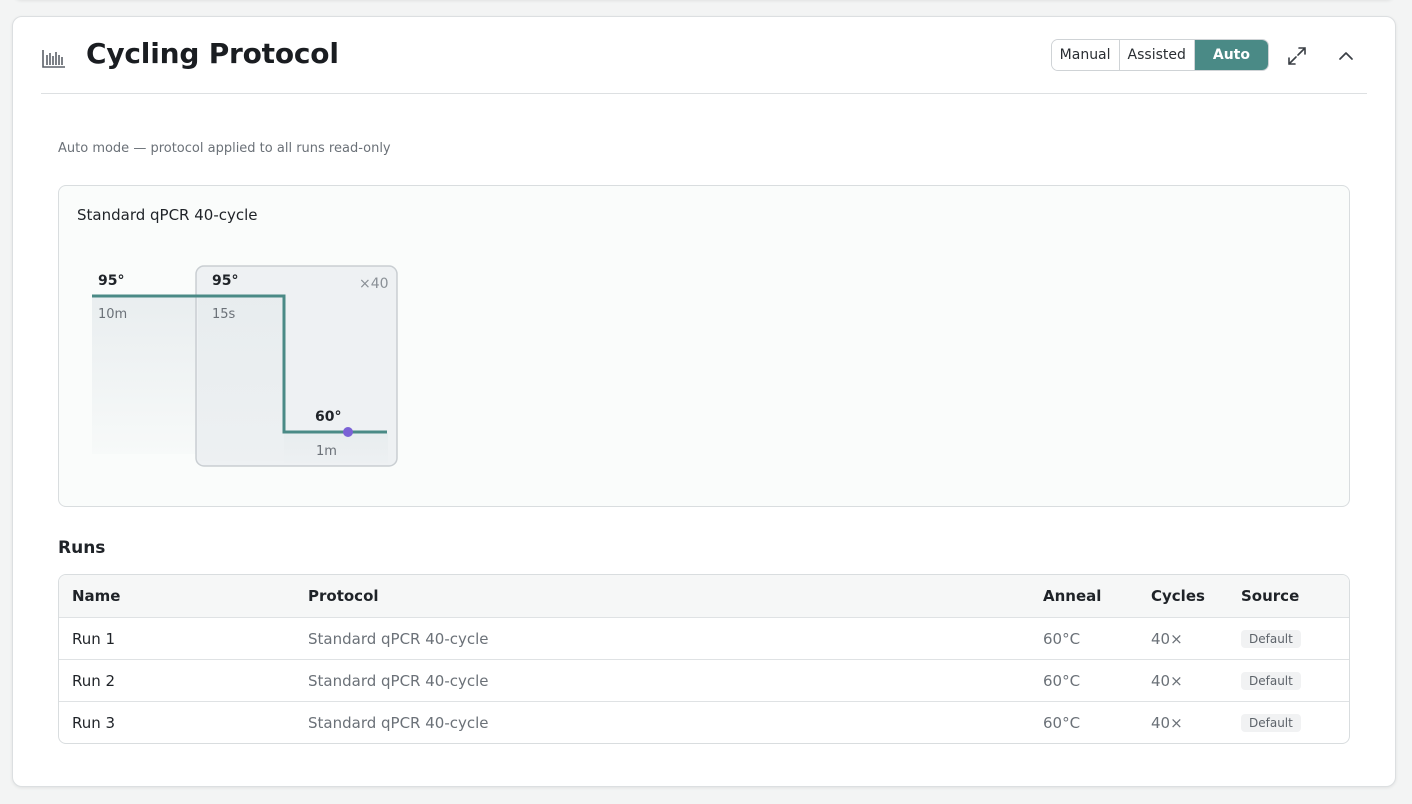 The width and height of the screenshot is (1412, 804). I want to click on page-title: Cycling Protocol, so click(212, 53).